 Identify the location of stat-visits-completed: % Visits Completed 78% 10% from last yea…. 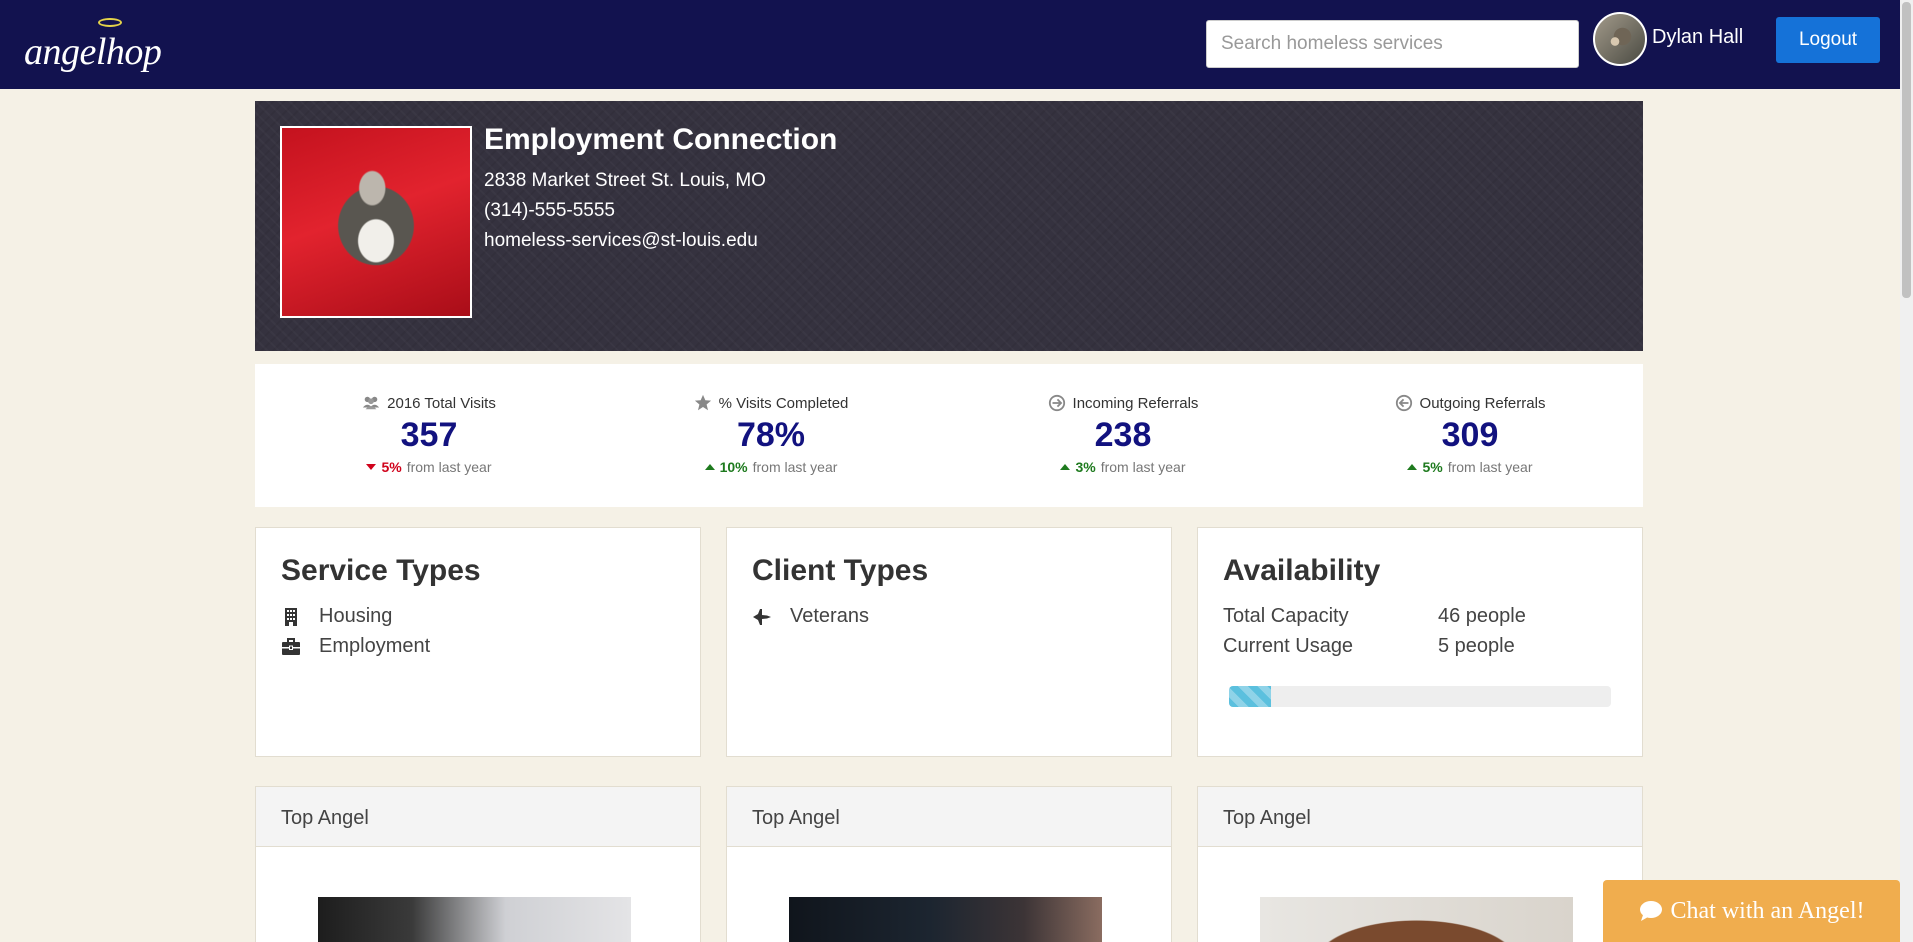
(771, 434).